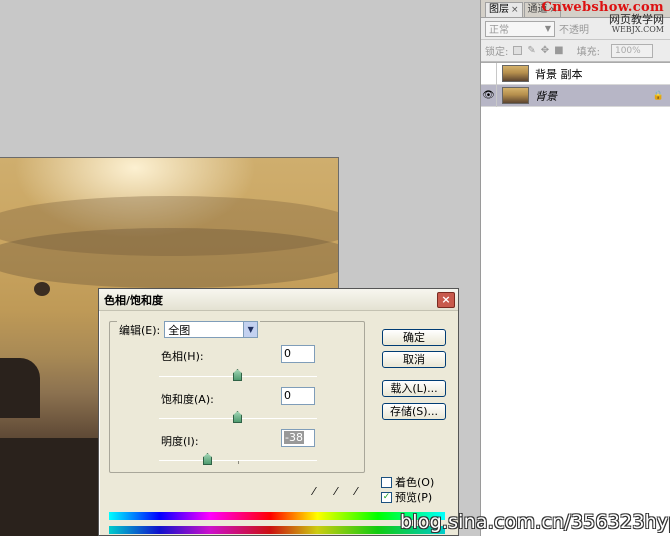 The width and height of the screenshot is (670, 536). I want to click on panel-tabbar: 图层 × 通道 × Cnwebshow.com 网页教学网 WEBJX.COM, so click(575, 17).